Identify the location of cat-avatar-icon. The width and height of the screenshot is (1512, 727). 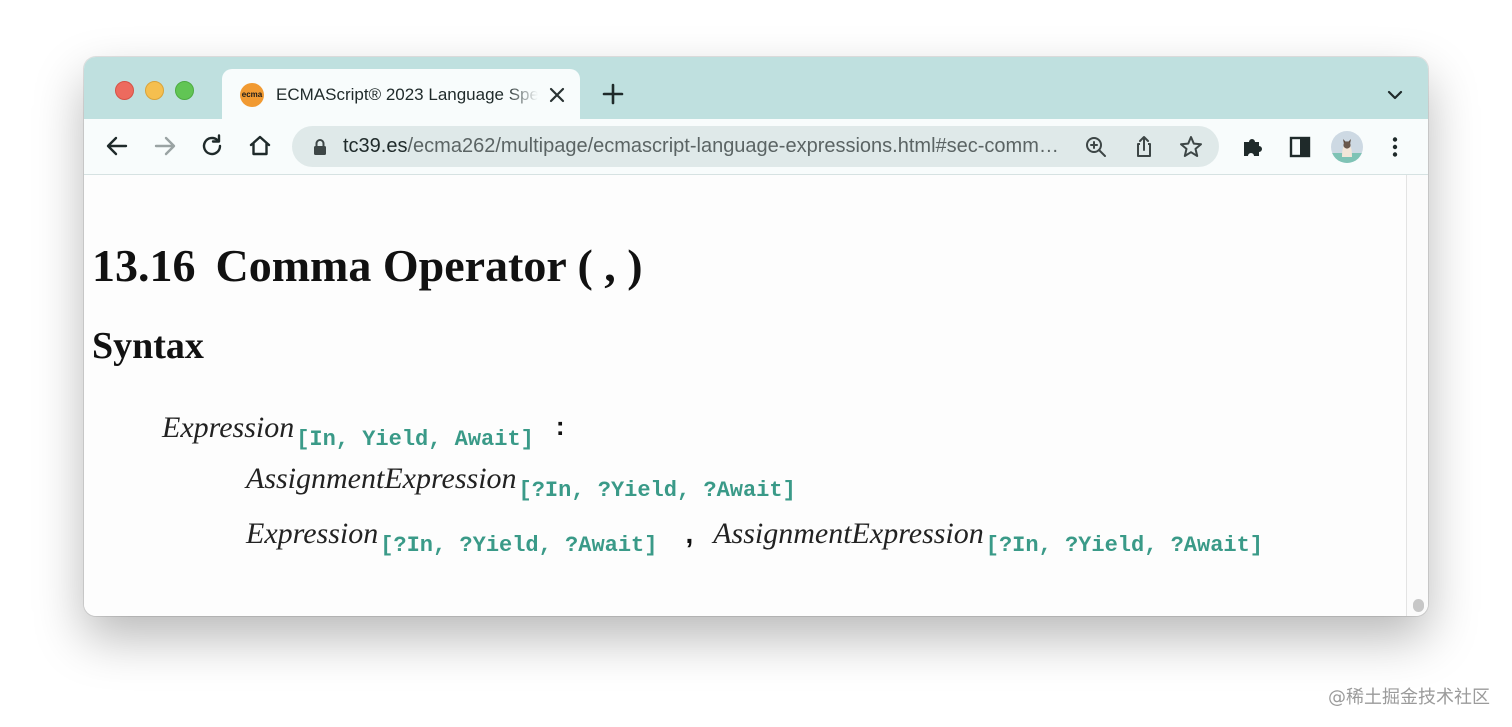
(1347, 151).